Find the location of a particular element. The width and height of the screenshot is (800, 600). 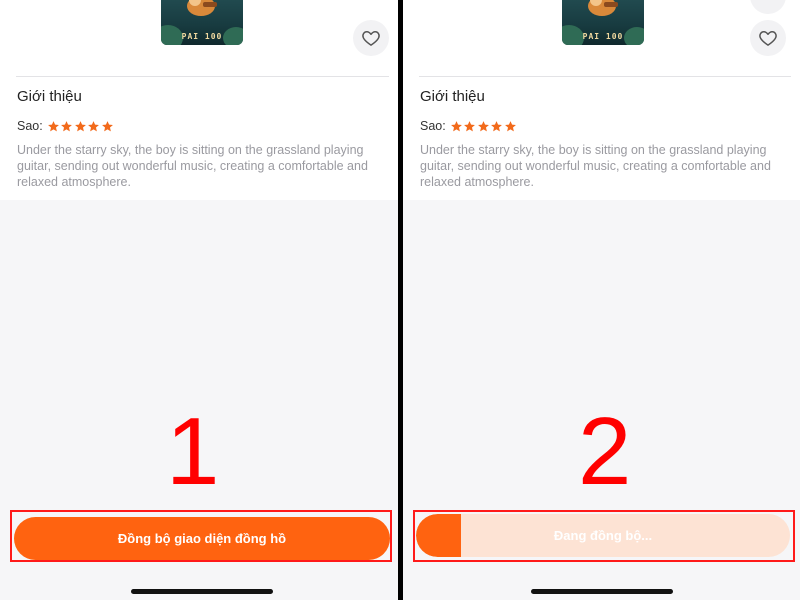

step-annotation-number: 2 is located at coordinates (605, 451).